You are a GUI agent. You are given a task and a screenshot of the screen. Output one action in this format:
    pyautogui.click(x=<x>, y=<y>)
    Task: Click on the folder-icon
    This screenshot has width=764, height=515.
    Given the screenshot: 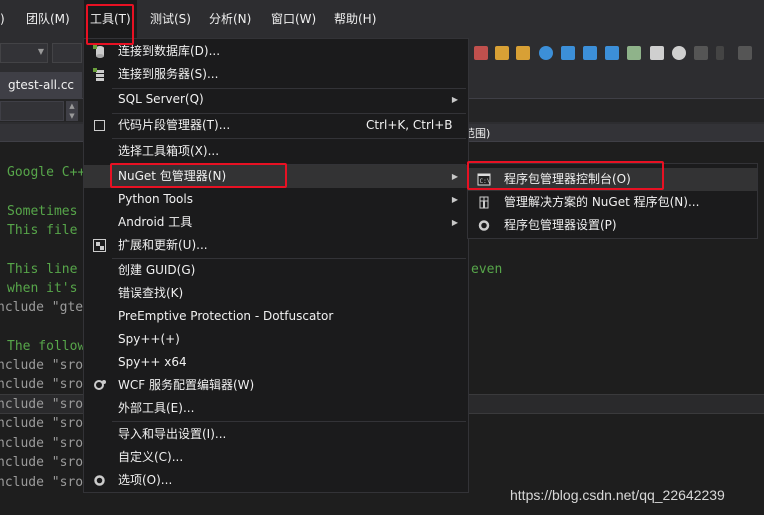 What is the action you would take?
    pyautogui.click(x=502, y=53)
    